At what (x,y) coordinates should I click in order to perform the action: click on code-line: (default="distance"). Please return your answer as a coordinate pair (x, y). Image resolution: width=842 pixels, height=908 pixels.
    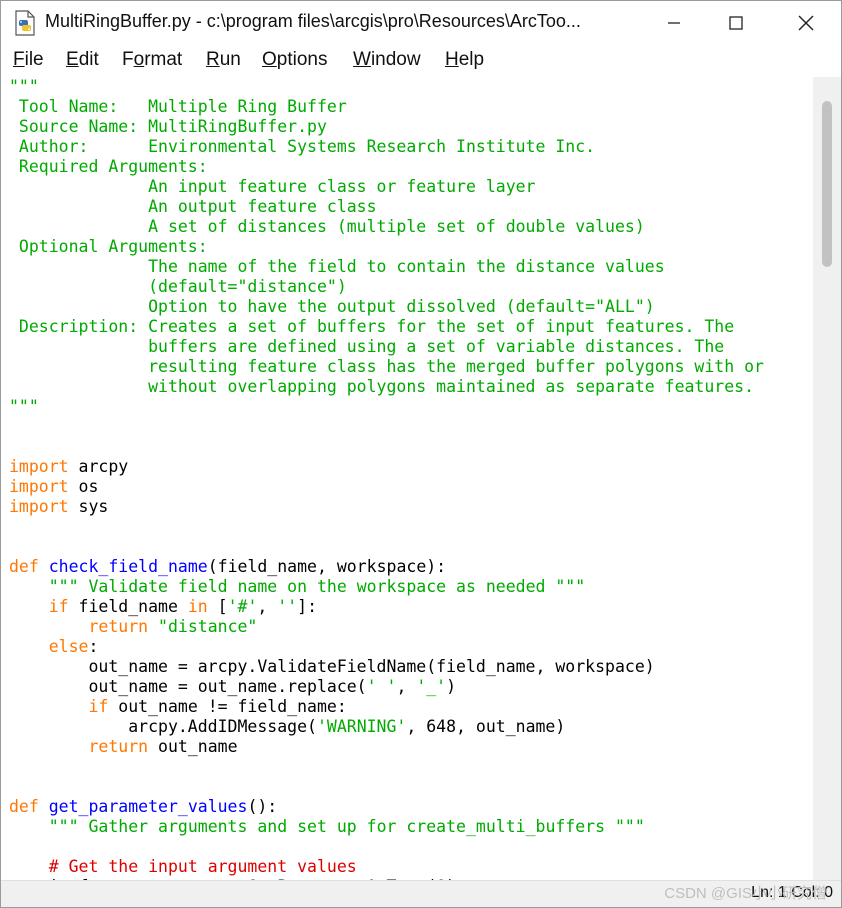
    Looking at the image, I should click on (386, 287).